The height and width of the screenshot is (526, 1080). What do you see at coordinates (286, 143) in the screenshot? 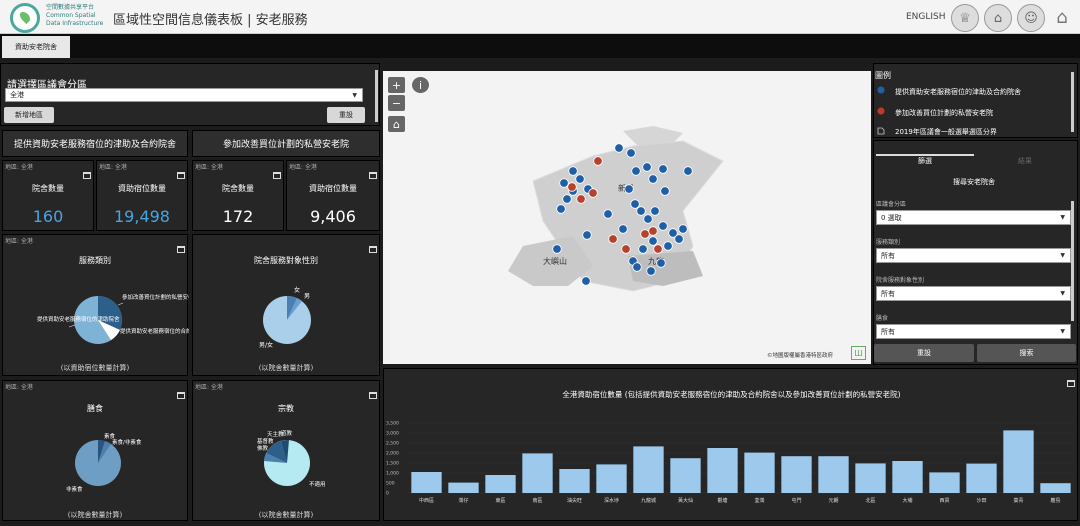
I see `section-header-private: 參加改善買位計劃的私營安老院` at bounding box center [286, 143].